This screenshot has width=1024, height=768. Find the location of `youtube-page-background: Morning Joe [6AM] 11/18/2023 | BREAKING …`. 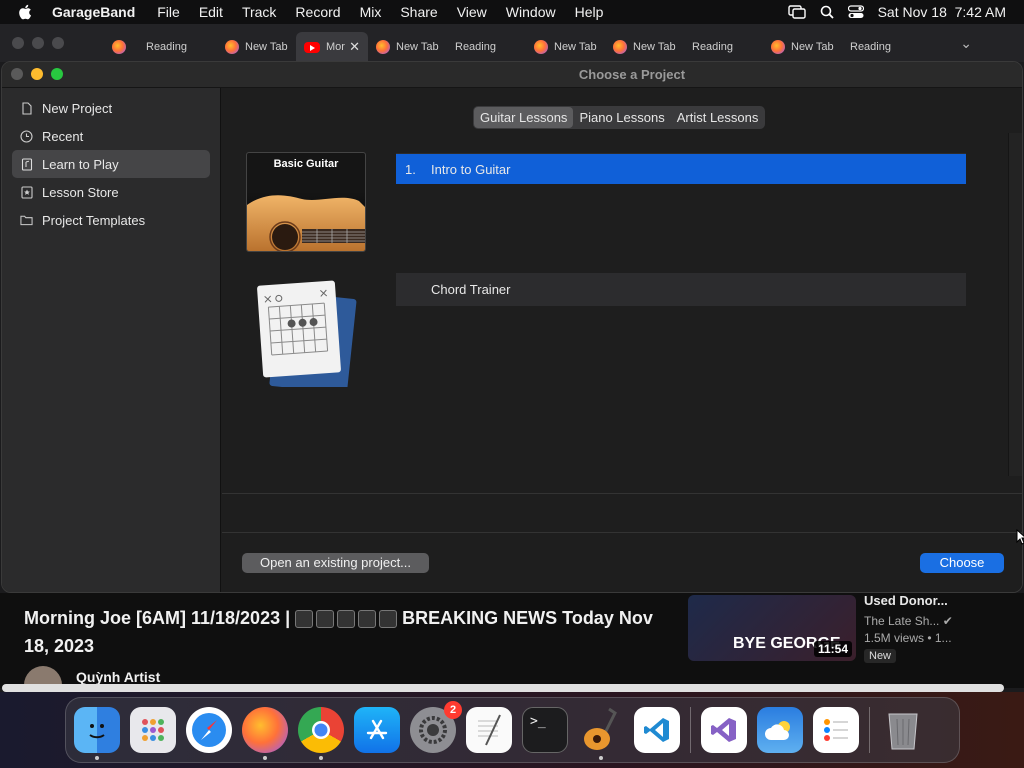

youtube-page-background: Morning Joe [6AM] 11/18/2023 | BREAKING … is located at coordinates (512, 648).